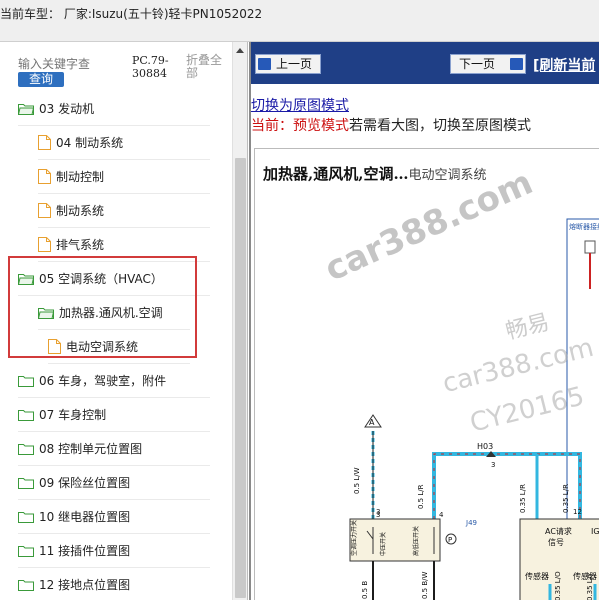 The width and height of the screenshot is (599, 600). What do you see at coordinates (272, 126) in the screenshot?
I see `mode-prefix: 当前：` at bounding box center [272, 126].